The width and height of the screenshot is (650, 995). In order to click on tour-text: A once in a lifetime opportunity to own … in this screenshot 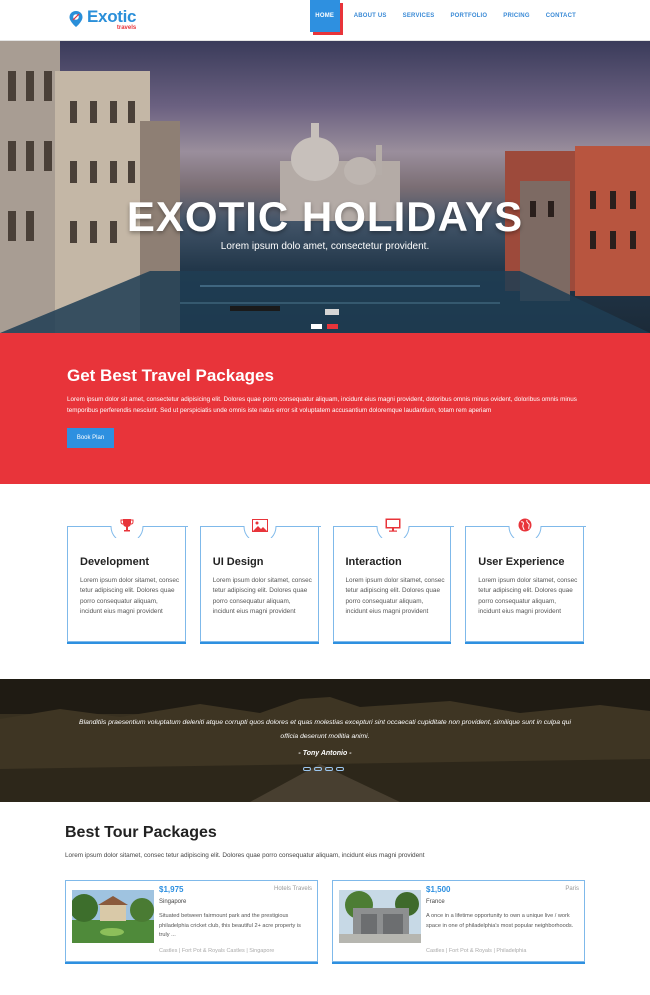, I will do `click(500, 921)`.